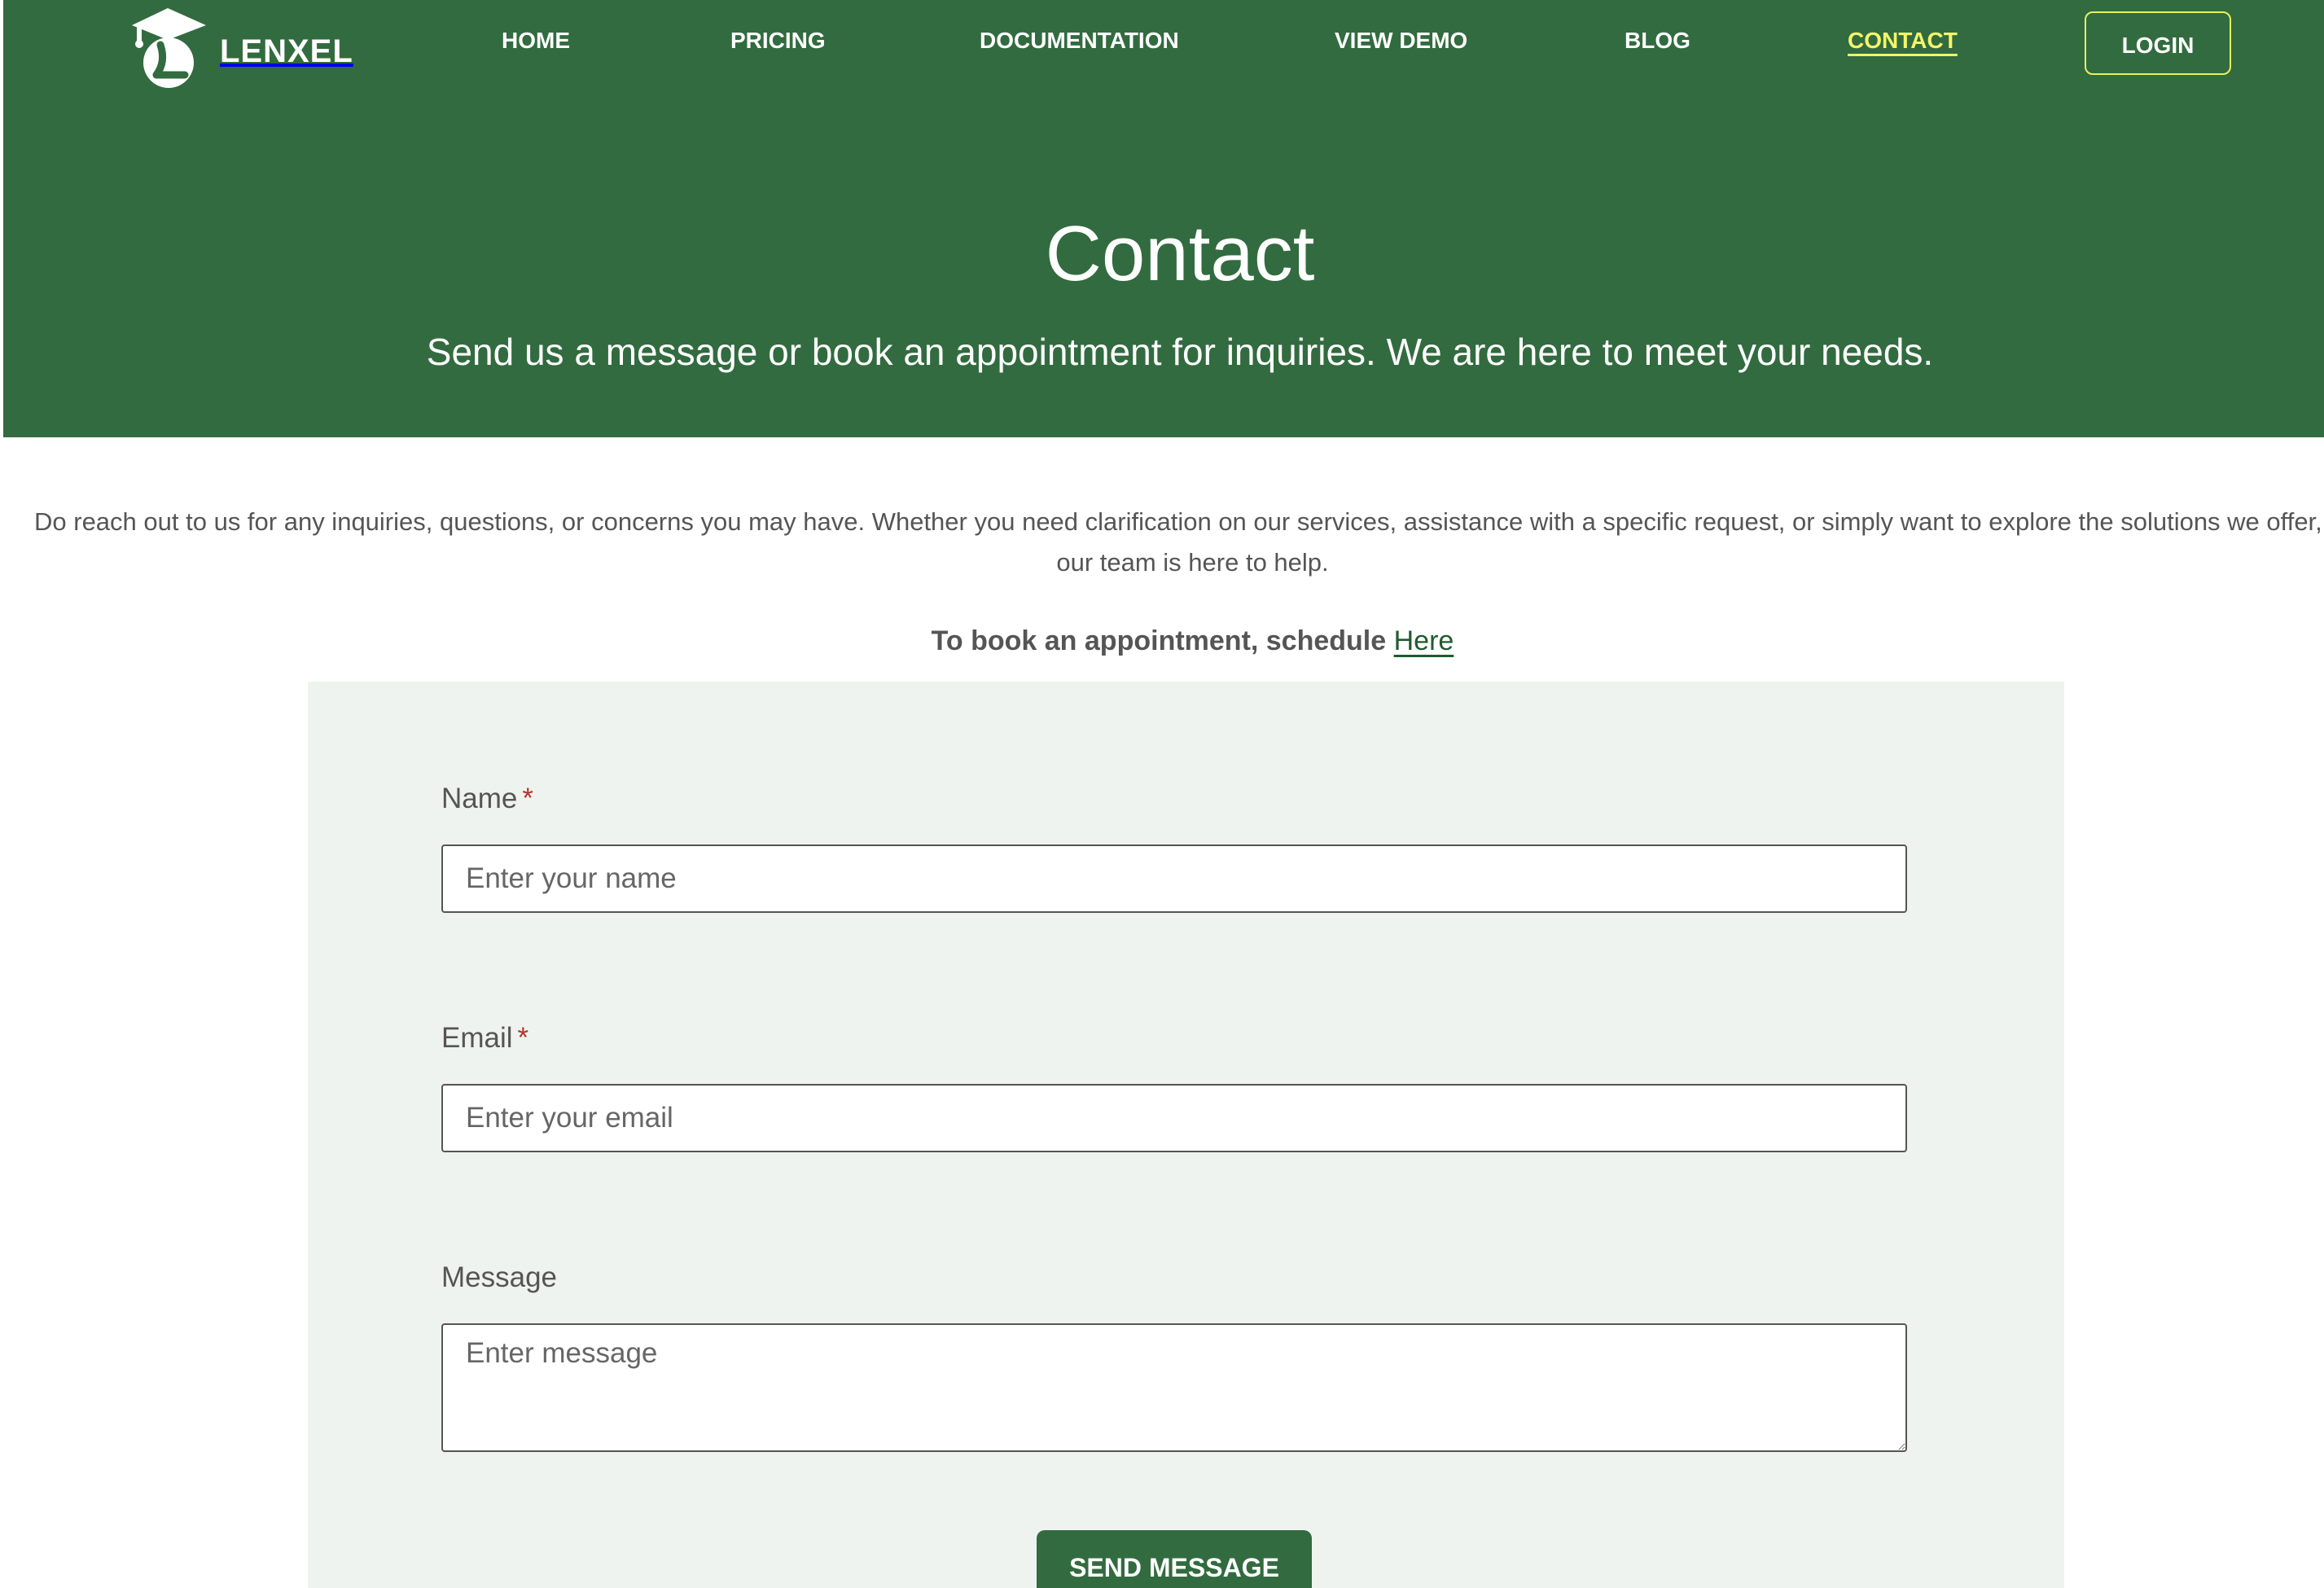 The height and width of the screenshot is (1588, 2324). What do you see at coordinates (1159, 640) in the screenshot?
I see `booking-prompt: To book an appointment, schedule` at bounding box center [1159, 640].